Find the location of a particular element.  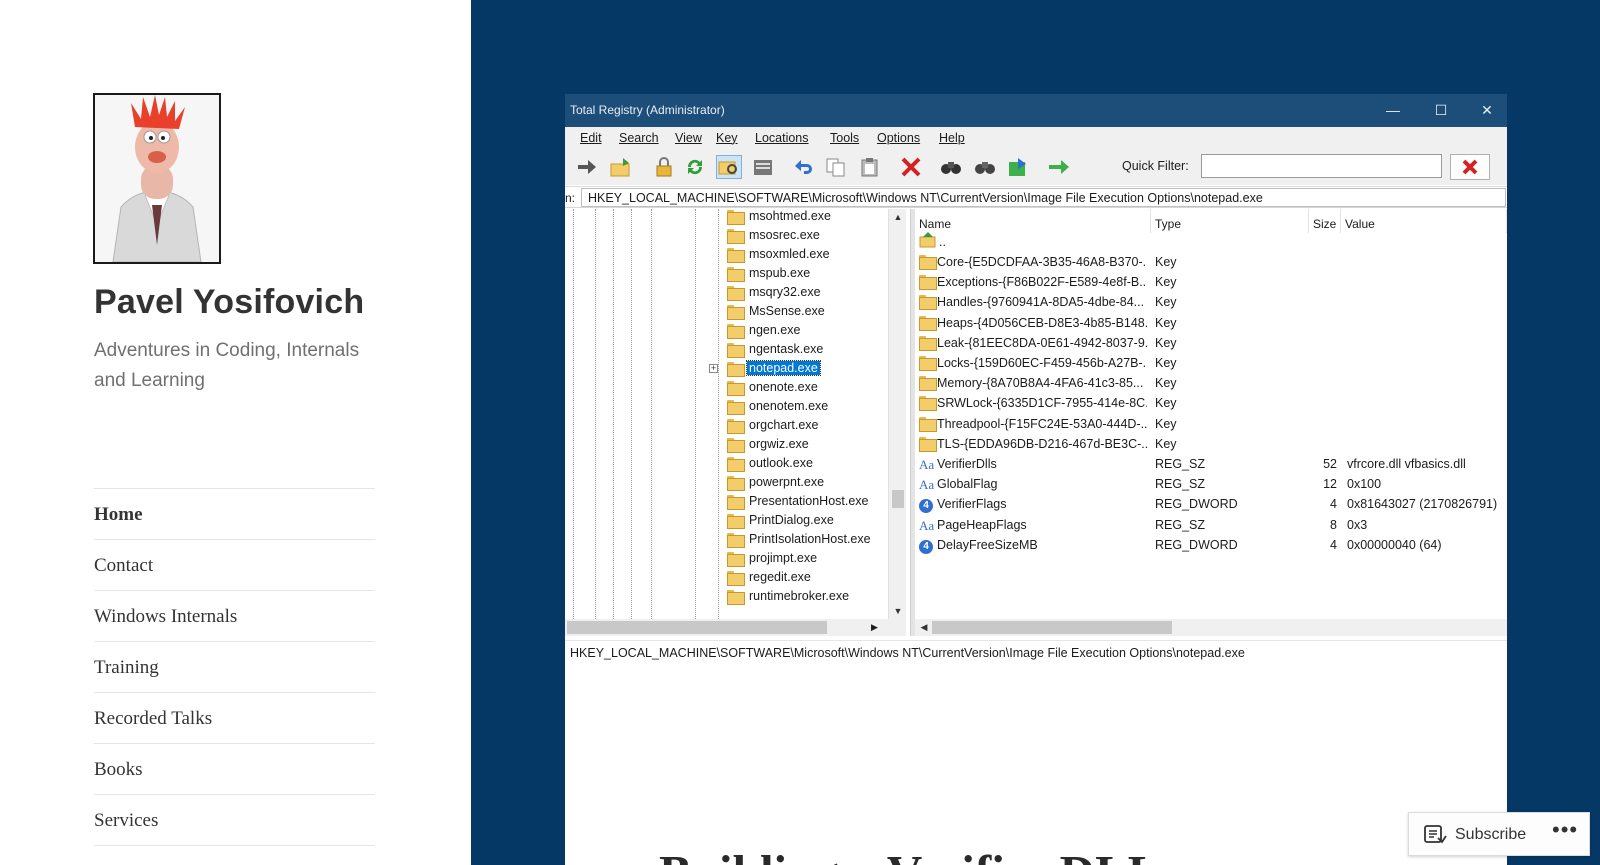

close-button: ✕ is located at coordinates (1487, 110).